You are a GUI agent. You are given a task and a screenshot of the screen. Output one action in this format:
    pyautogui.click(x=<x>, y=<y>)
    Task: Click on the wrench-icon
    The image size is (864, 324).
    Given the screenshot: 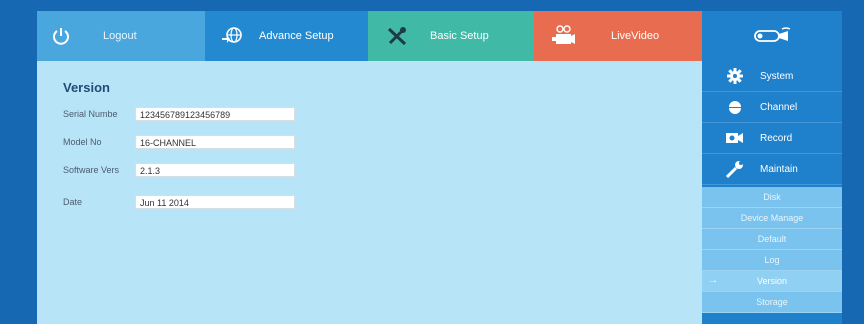 What is the action you would take?
    pyautogui.click(x=735, y=169)
    